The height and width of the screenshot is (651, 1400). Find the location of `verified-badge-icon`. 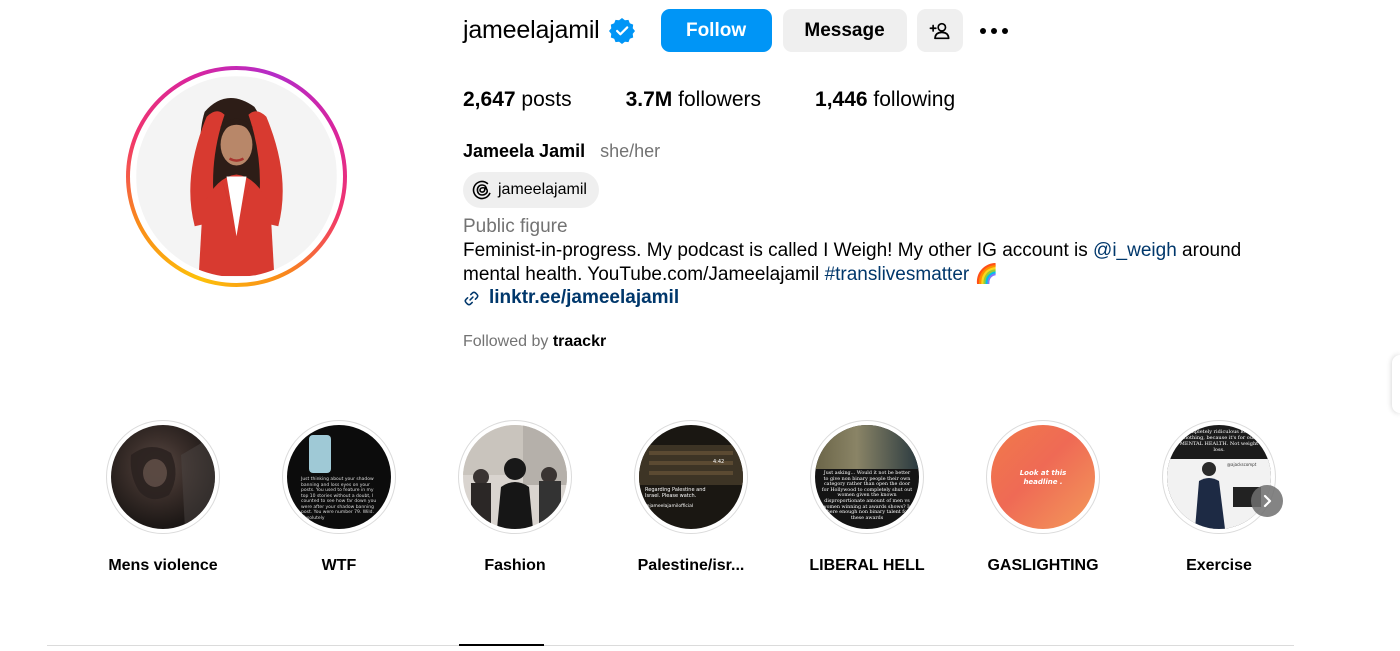

verified-badge-icon is located at coordinates (621, 30).